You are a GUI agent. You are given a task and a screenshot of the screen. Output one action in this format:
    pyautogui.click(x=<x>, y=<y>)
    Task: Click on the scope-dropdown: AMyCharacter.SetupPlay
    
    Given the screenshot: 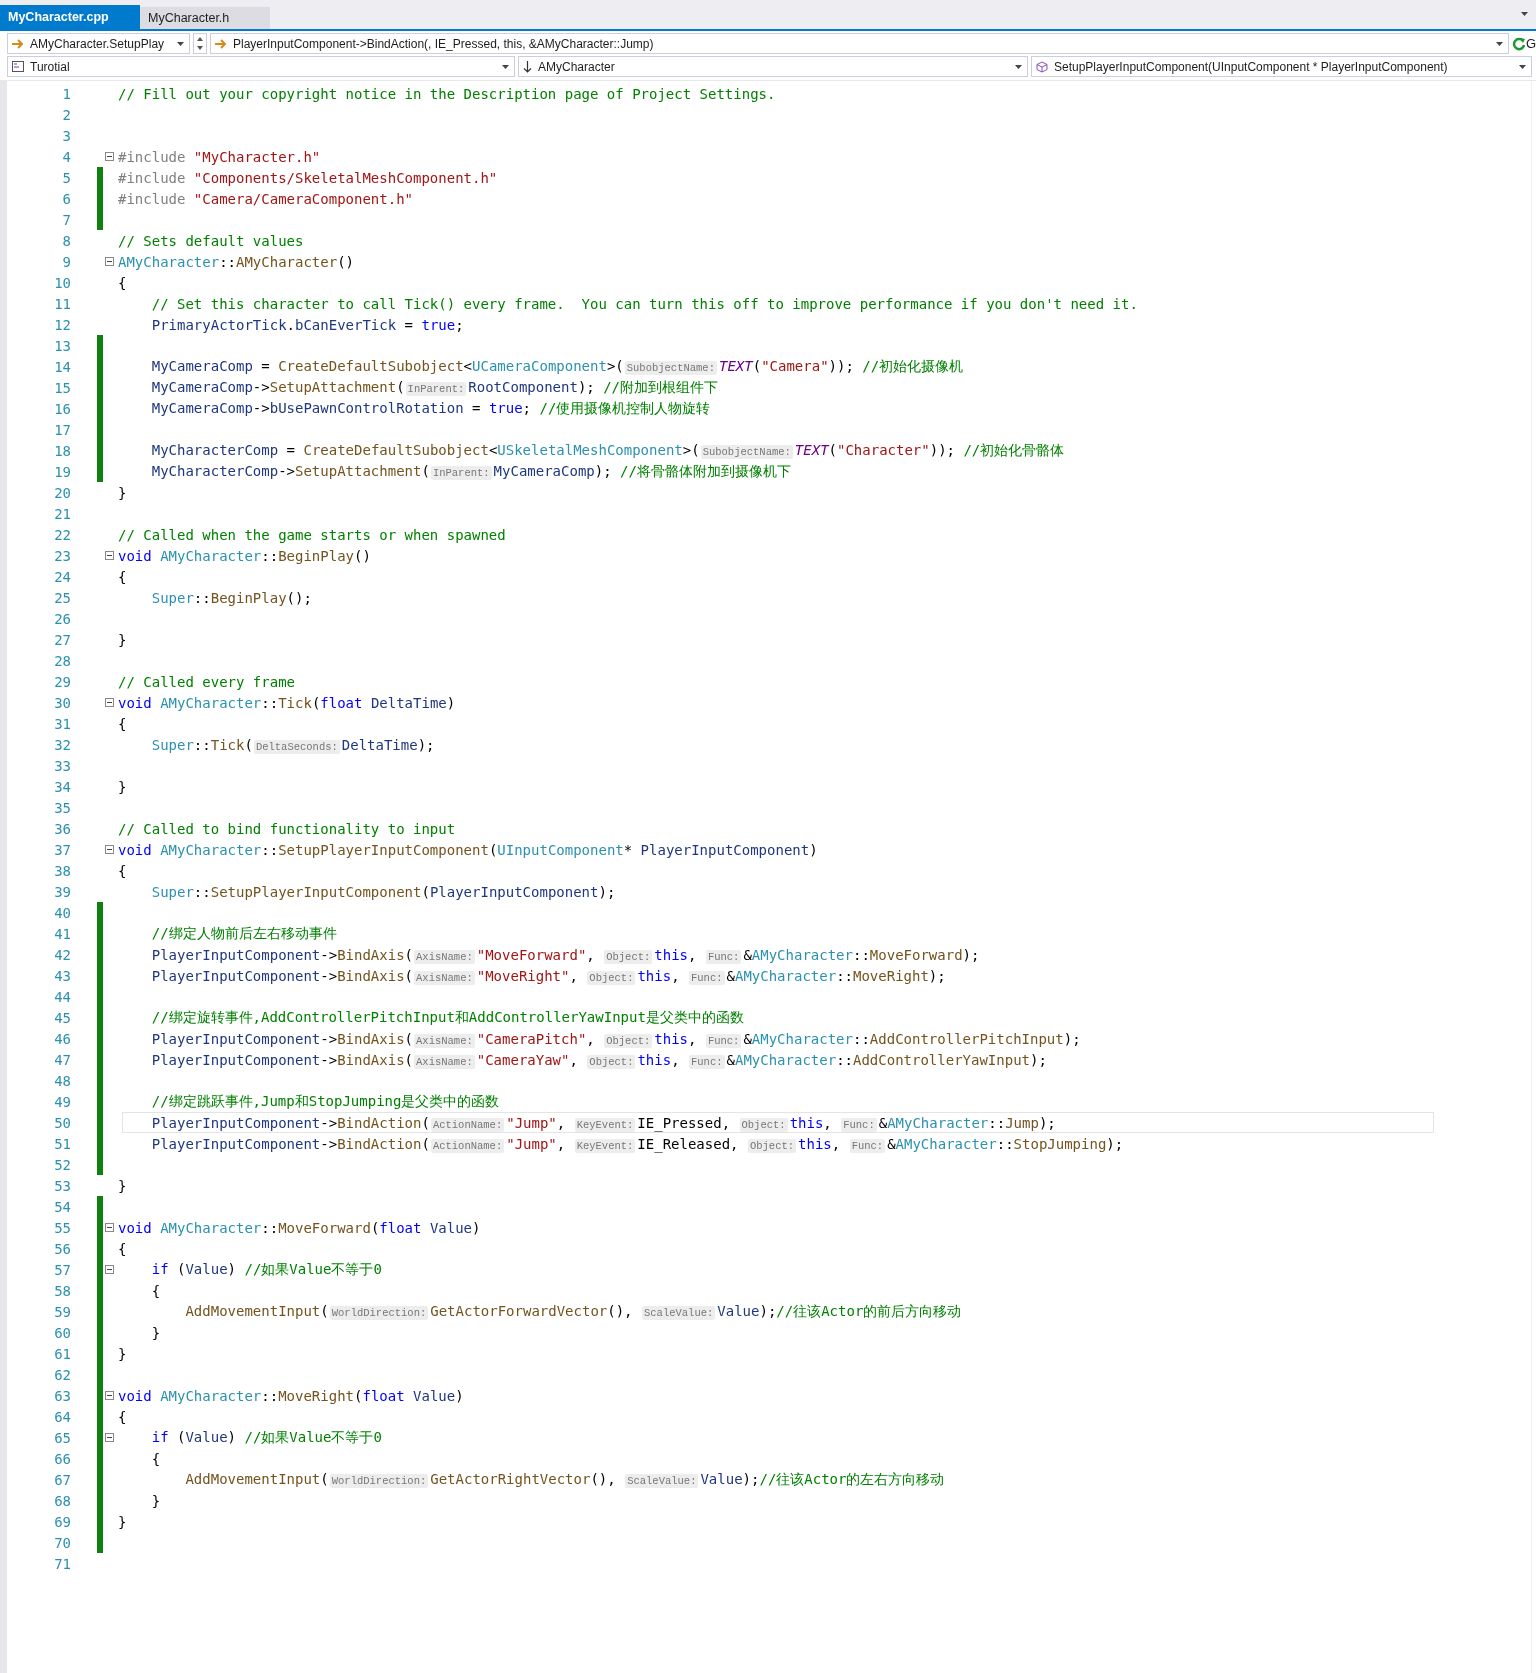 What is the action you would take?
    pyautogui.click(x=98, y=43)
    